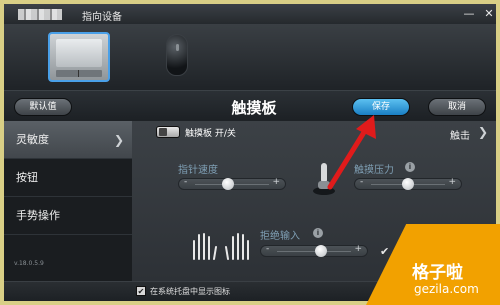 This screenshot has height=305, width=500. What do you see at coordinates (27, 177) in the screenshot?
I see `sidebar-item-label: 按钮` at bounding box center [27, 177].